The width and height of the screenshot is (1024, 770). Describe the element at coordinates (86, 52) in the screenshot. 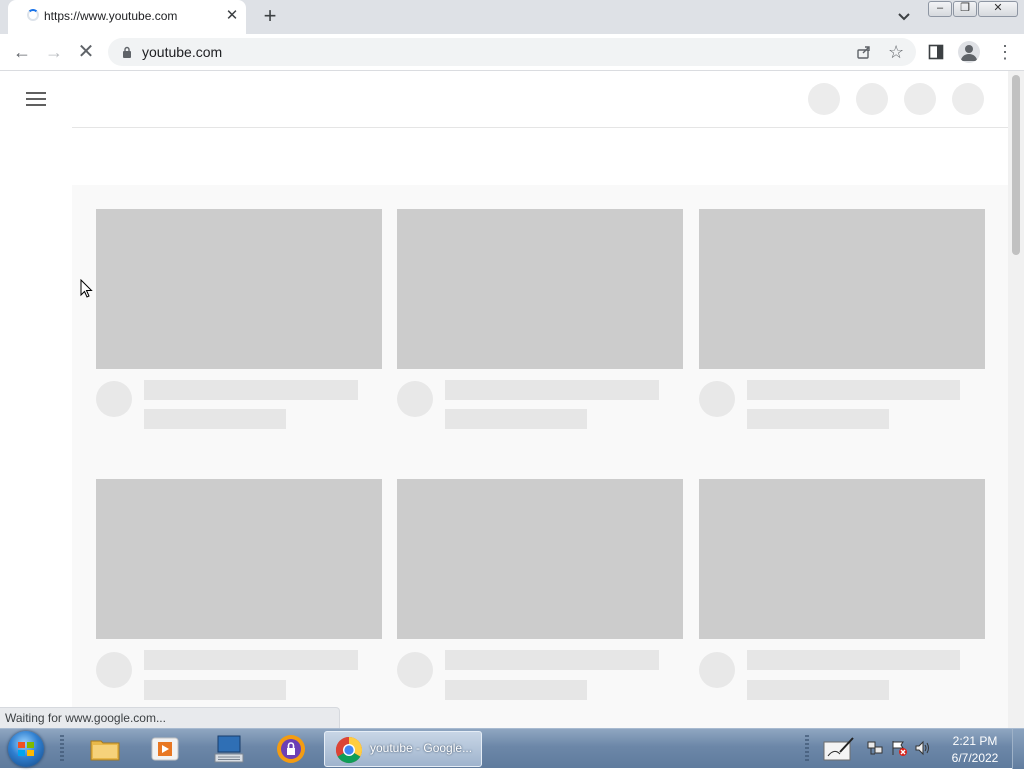

I see `stop-loading-button: ✕` at that location.